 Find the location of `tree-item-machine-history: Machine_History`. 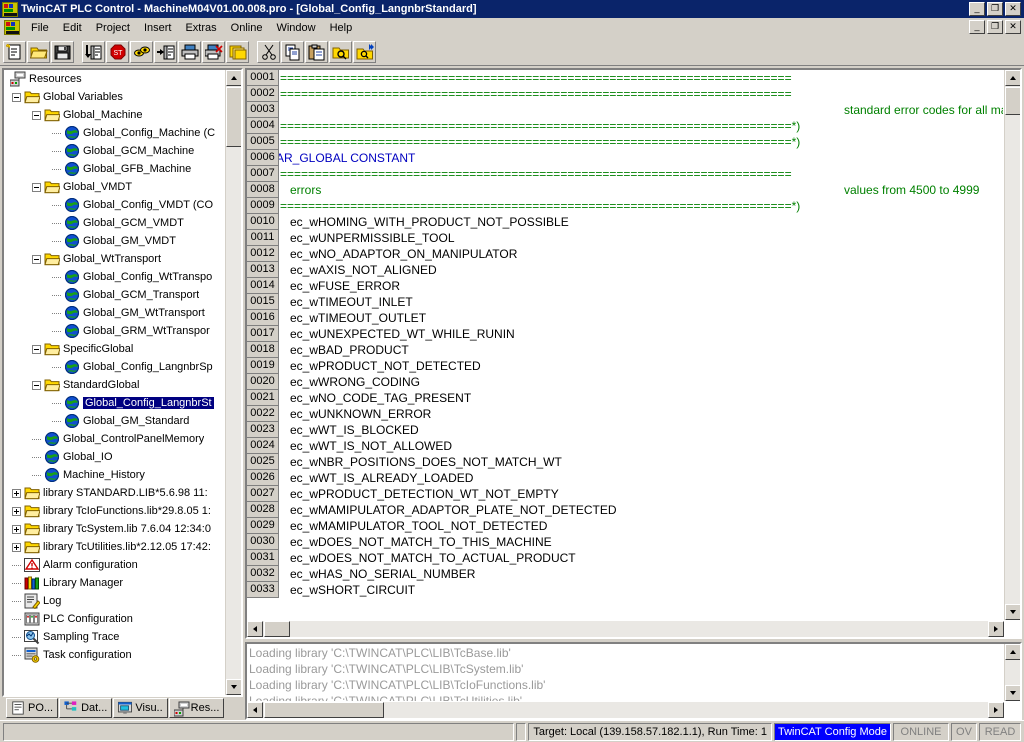

tree-item-machine-history: Machine_History is located at coordinates (114, 475).